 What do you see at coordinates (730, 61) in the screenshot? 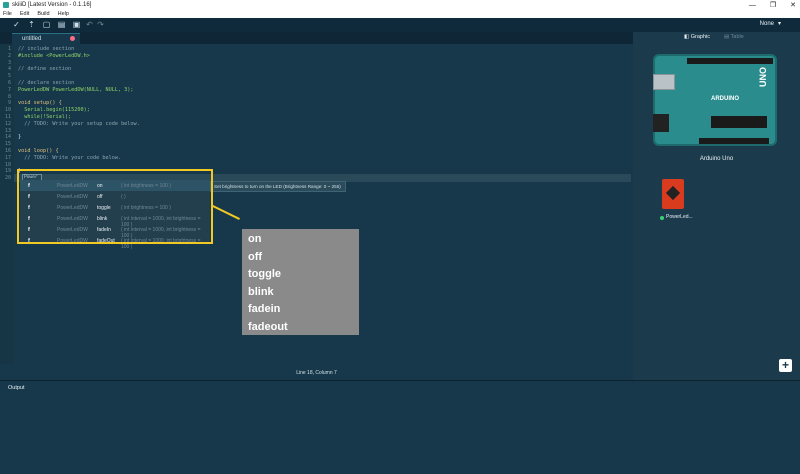
I see `board-header-top` at bounding box center [730, 61].